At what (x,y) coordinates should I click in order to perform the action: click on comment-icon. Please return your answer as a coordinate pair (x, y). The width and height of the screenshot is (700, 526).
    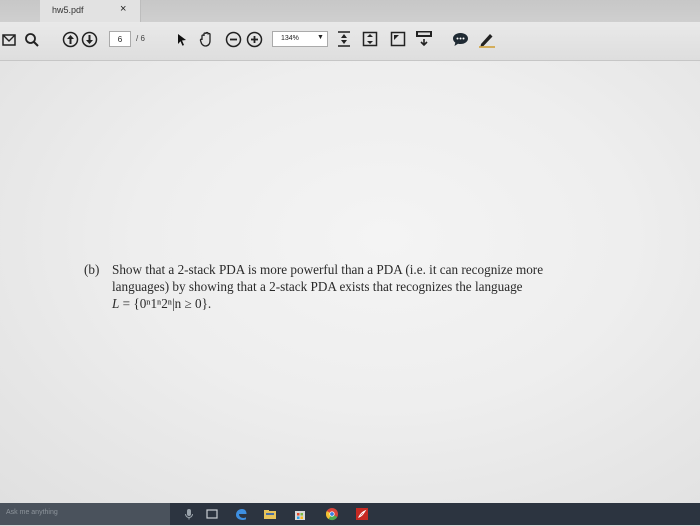
    Looking at the image, I should click on (460, 39).